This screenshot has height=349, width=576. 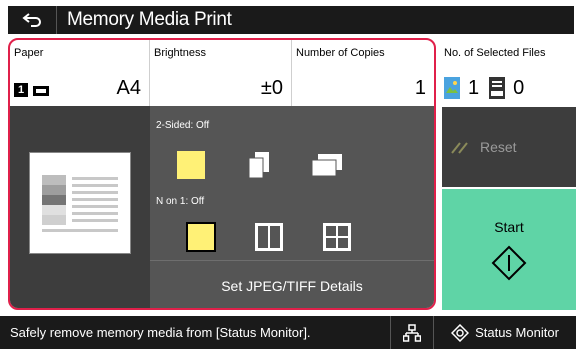 What do you see at coordinates (21, 90) in the screenshot?
I see `drawer-number-badge: 1` at bounding box center [21, 90].